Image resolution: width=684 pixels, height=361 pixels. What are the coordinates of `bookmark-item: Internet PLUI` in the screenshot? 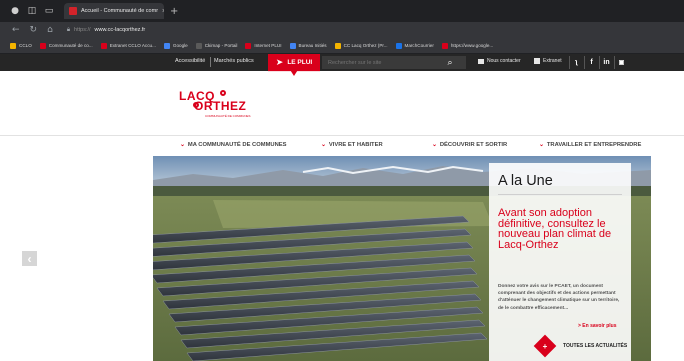 It's located at (263, 45).